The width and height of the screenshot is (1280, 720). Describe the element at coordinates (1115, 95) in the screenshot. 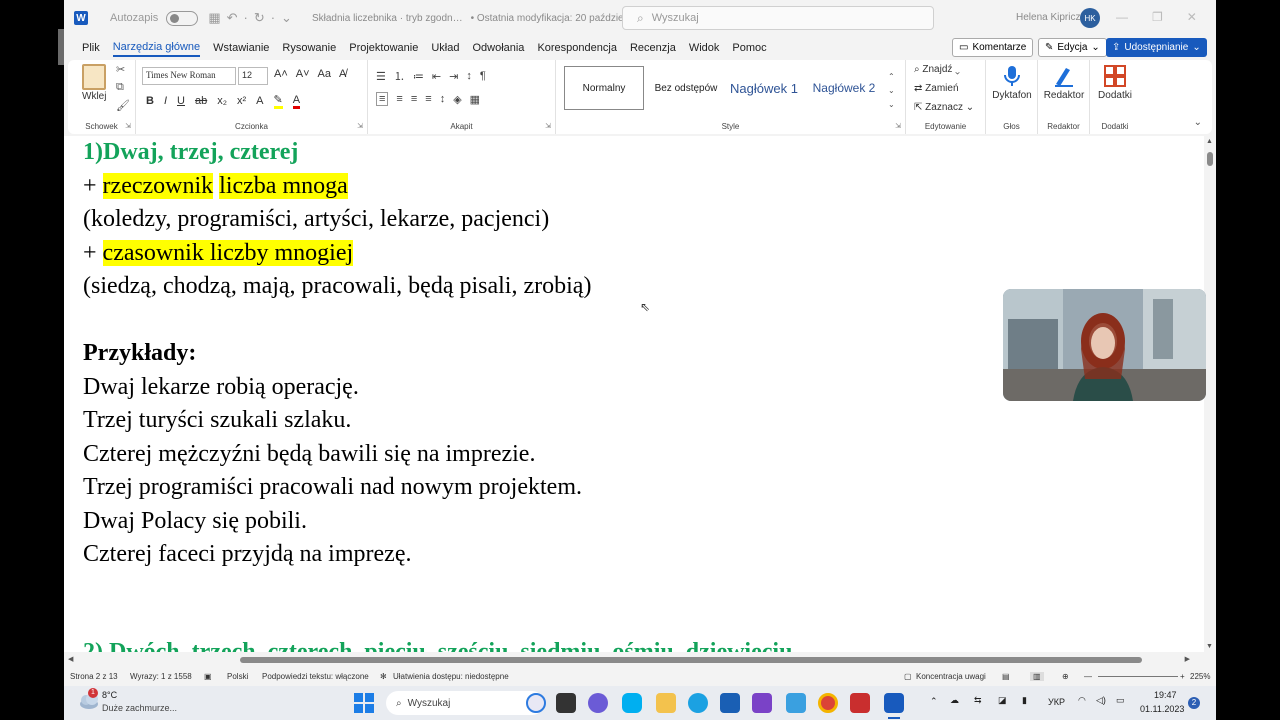

I see `addins-label: Dodatki` at that location.